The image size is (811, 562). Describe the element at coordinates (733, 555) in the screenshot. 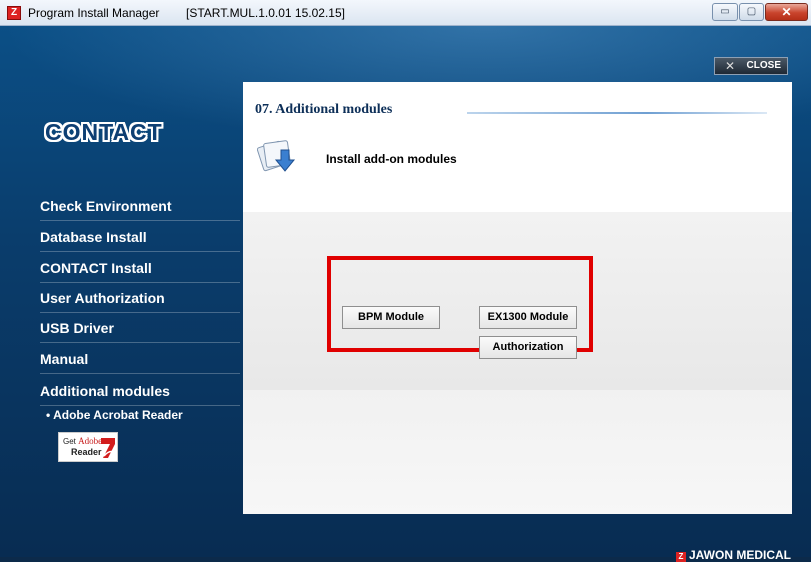

I see `jawon-medical-logo: Z JAWON MEDICAL` at that location.